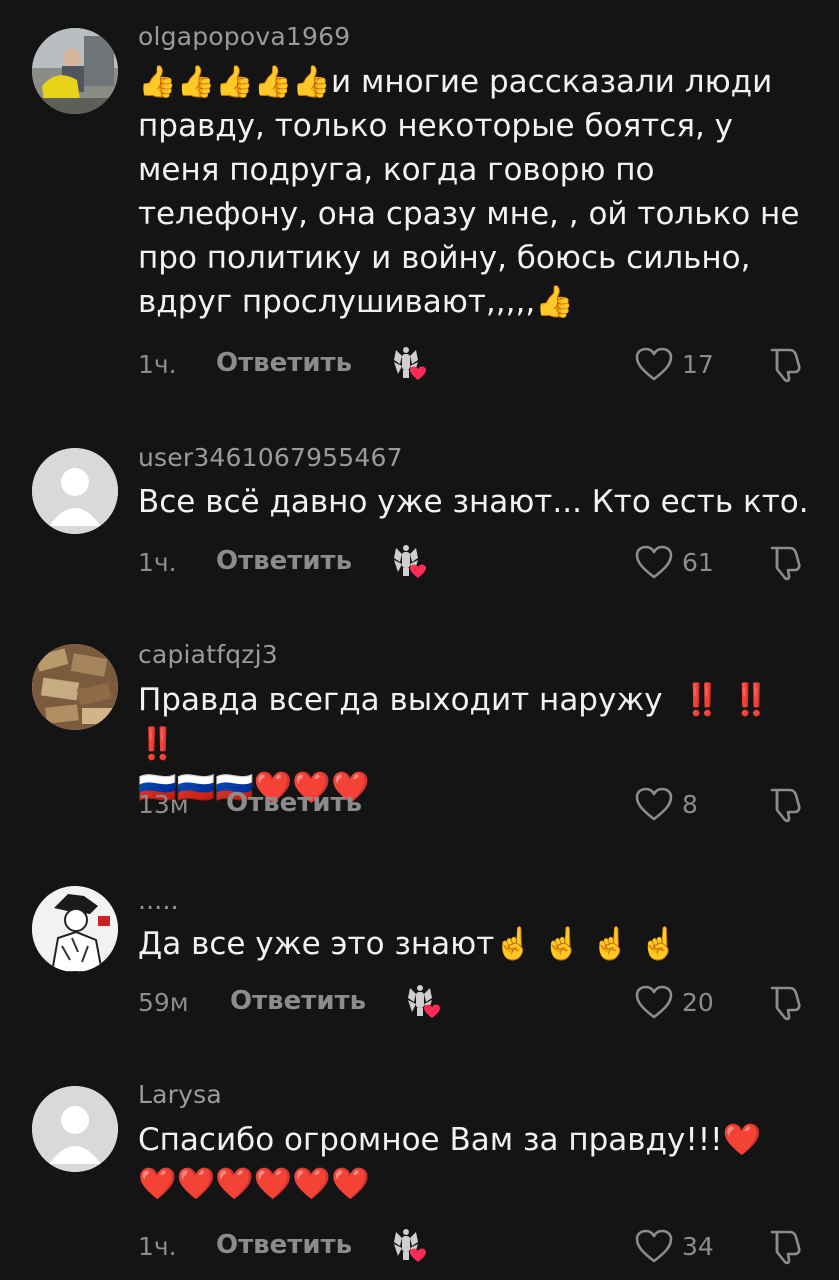 This screenshot has height=1280, width=839. What do you see at coordinates (473, 502) in the screenshot?
I see `comment-body: Все всё давно уже знают... Кто есть кто.` at bounding box center [473, 502].